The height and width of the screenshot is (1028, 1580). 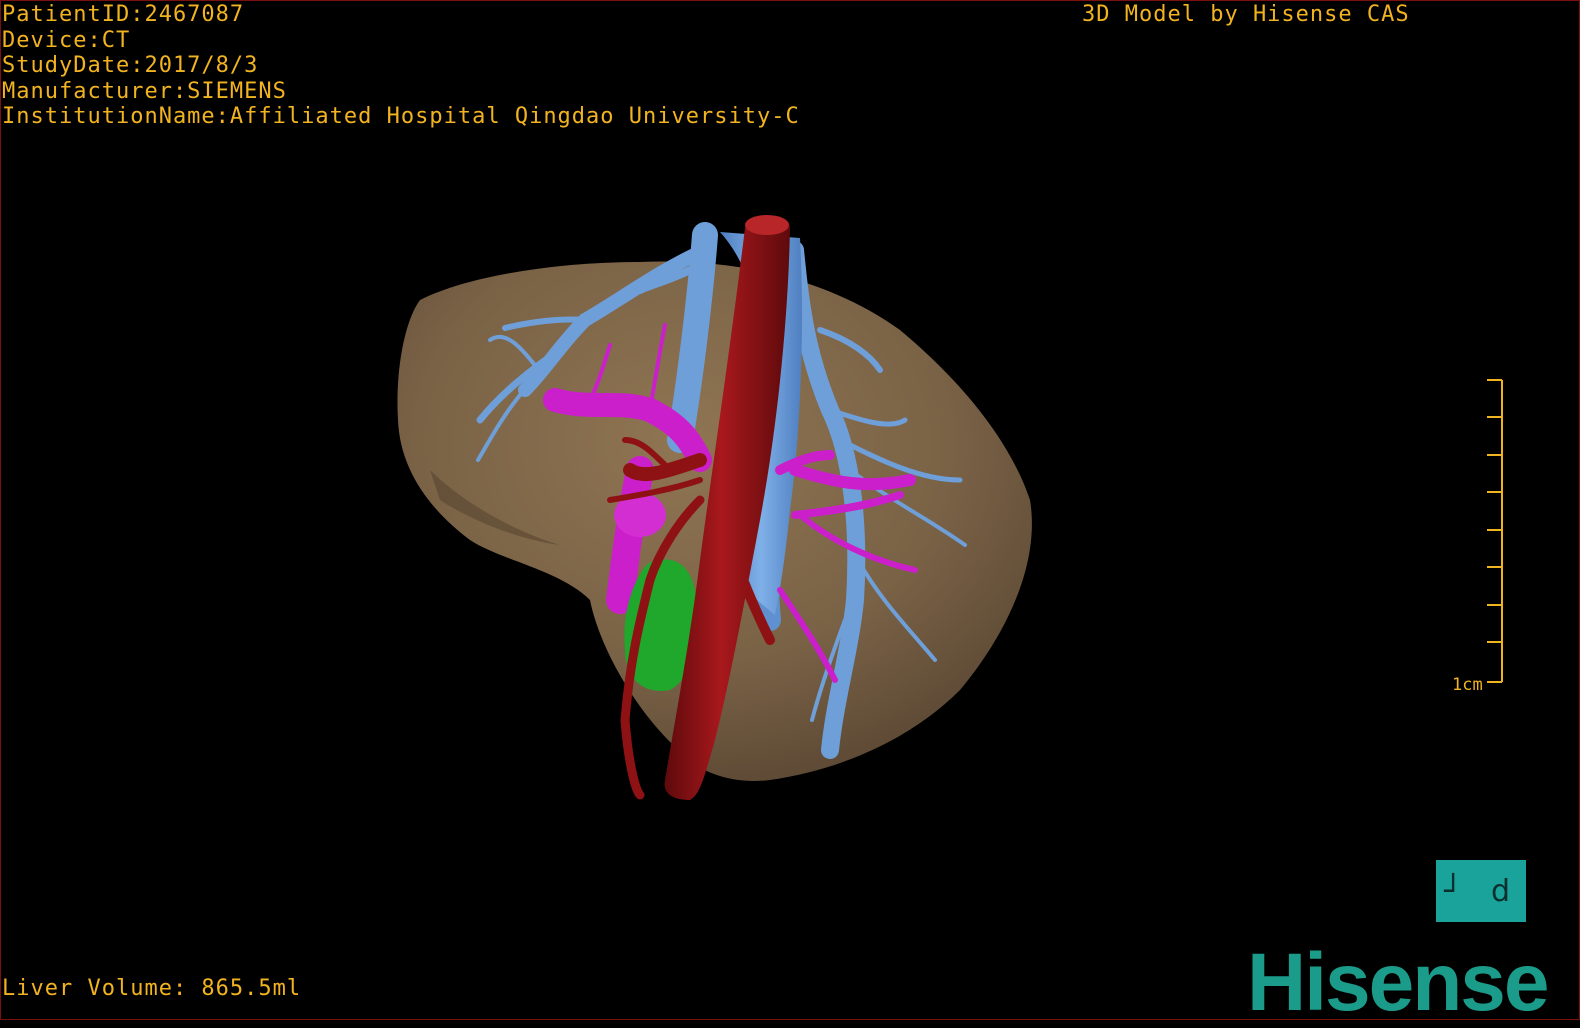 I want to click on model-credit: 3D Model by Hisense CAS, so click(x=1246, y=14).